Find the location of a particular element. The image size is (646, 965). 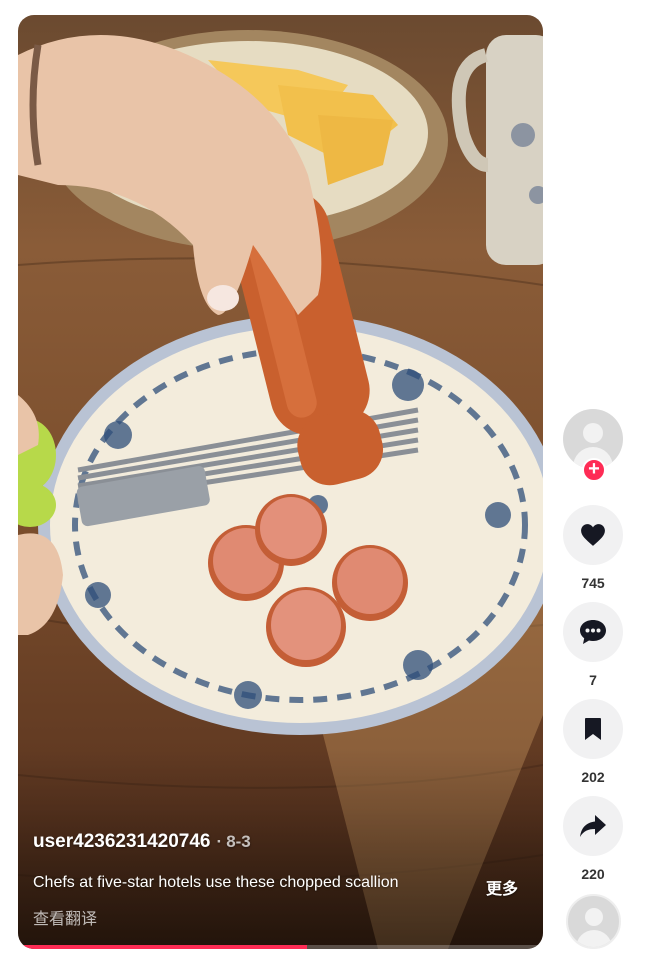

more-button: 更多 is located at coordinates (502, 887).